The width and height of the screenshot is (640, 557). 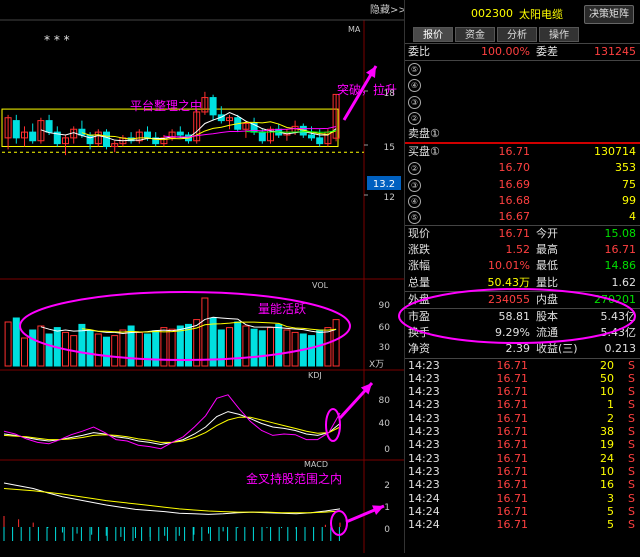 What do you see at coordinates (166, 105) in the screenshot?
I see `platform-annotation: 平台整理之中` at bounding box center [166, 105].